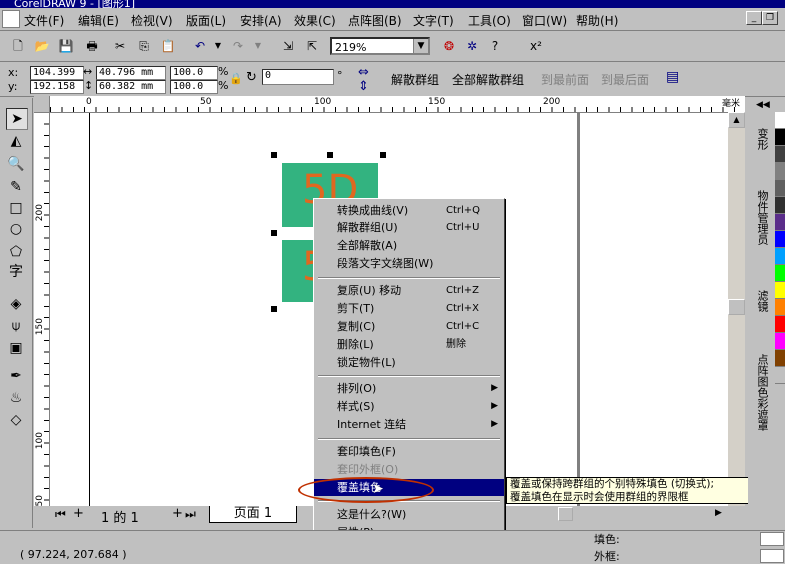  I want to click on freehand-tool-icon: ✎, so click(16, 187).